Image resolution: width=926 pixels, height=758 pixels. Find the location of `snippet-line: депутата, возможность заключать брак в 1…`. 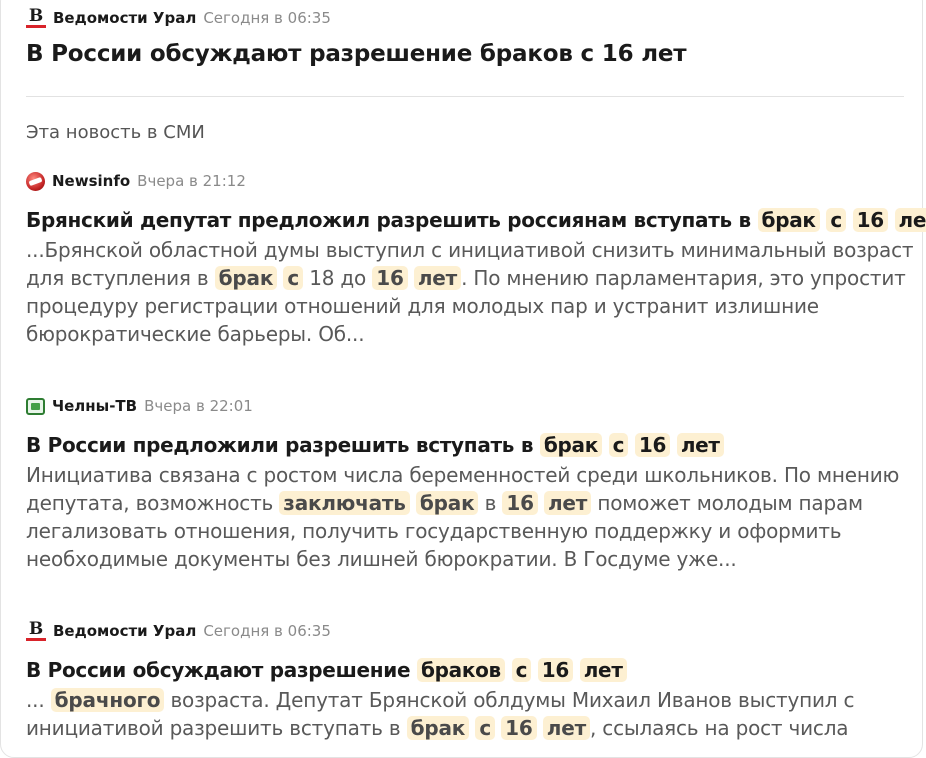

snippet-line: депутата, возможность заключать брак в 1… is located at coordinates (465, 503).